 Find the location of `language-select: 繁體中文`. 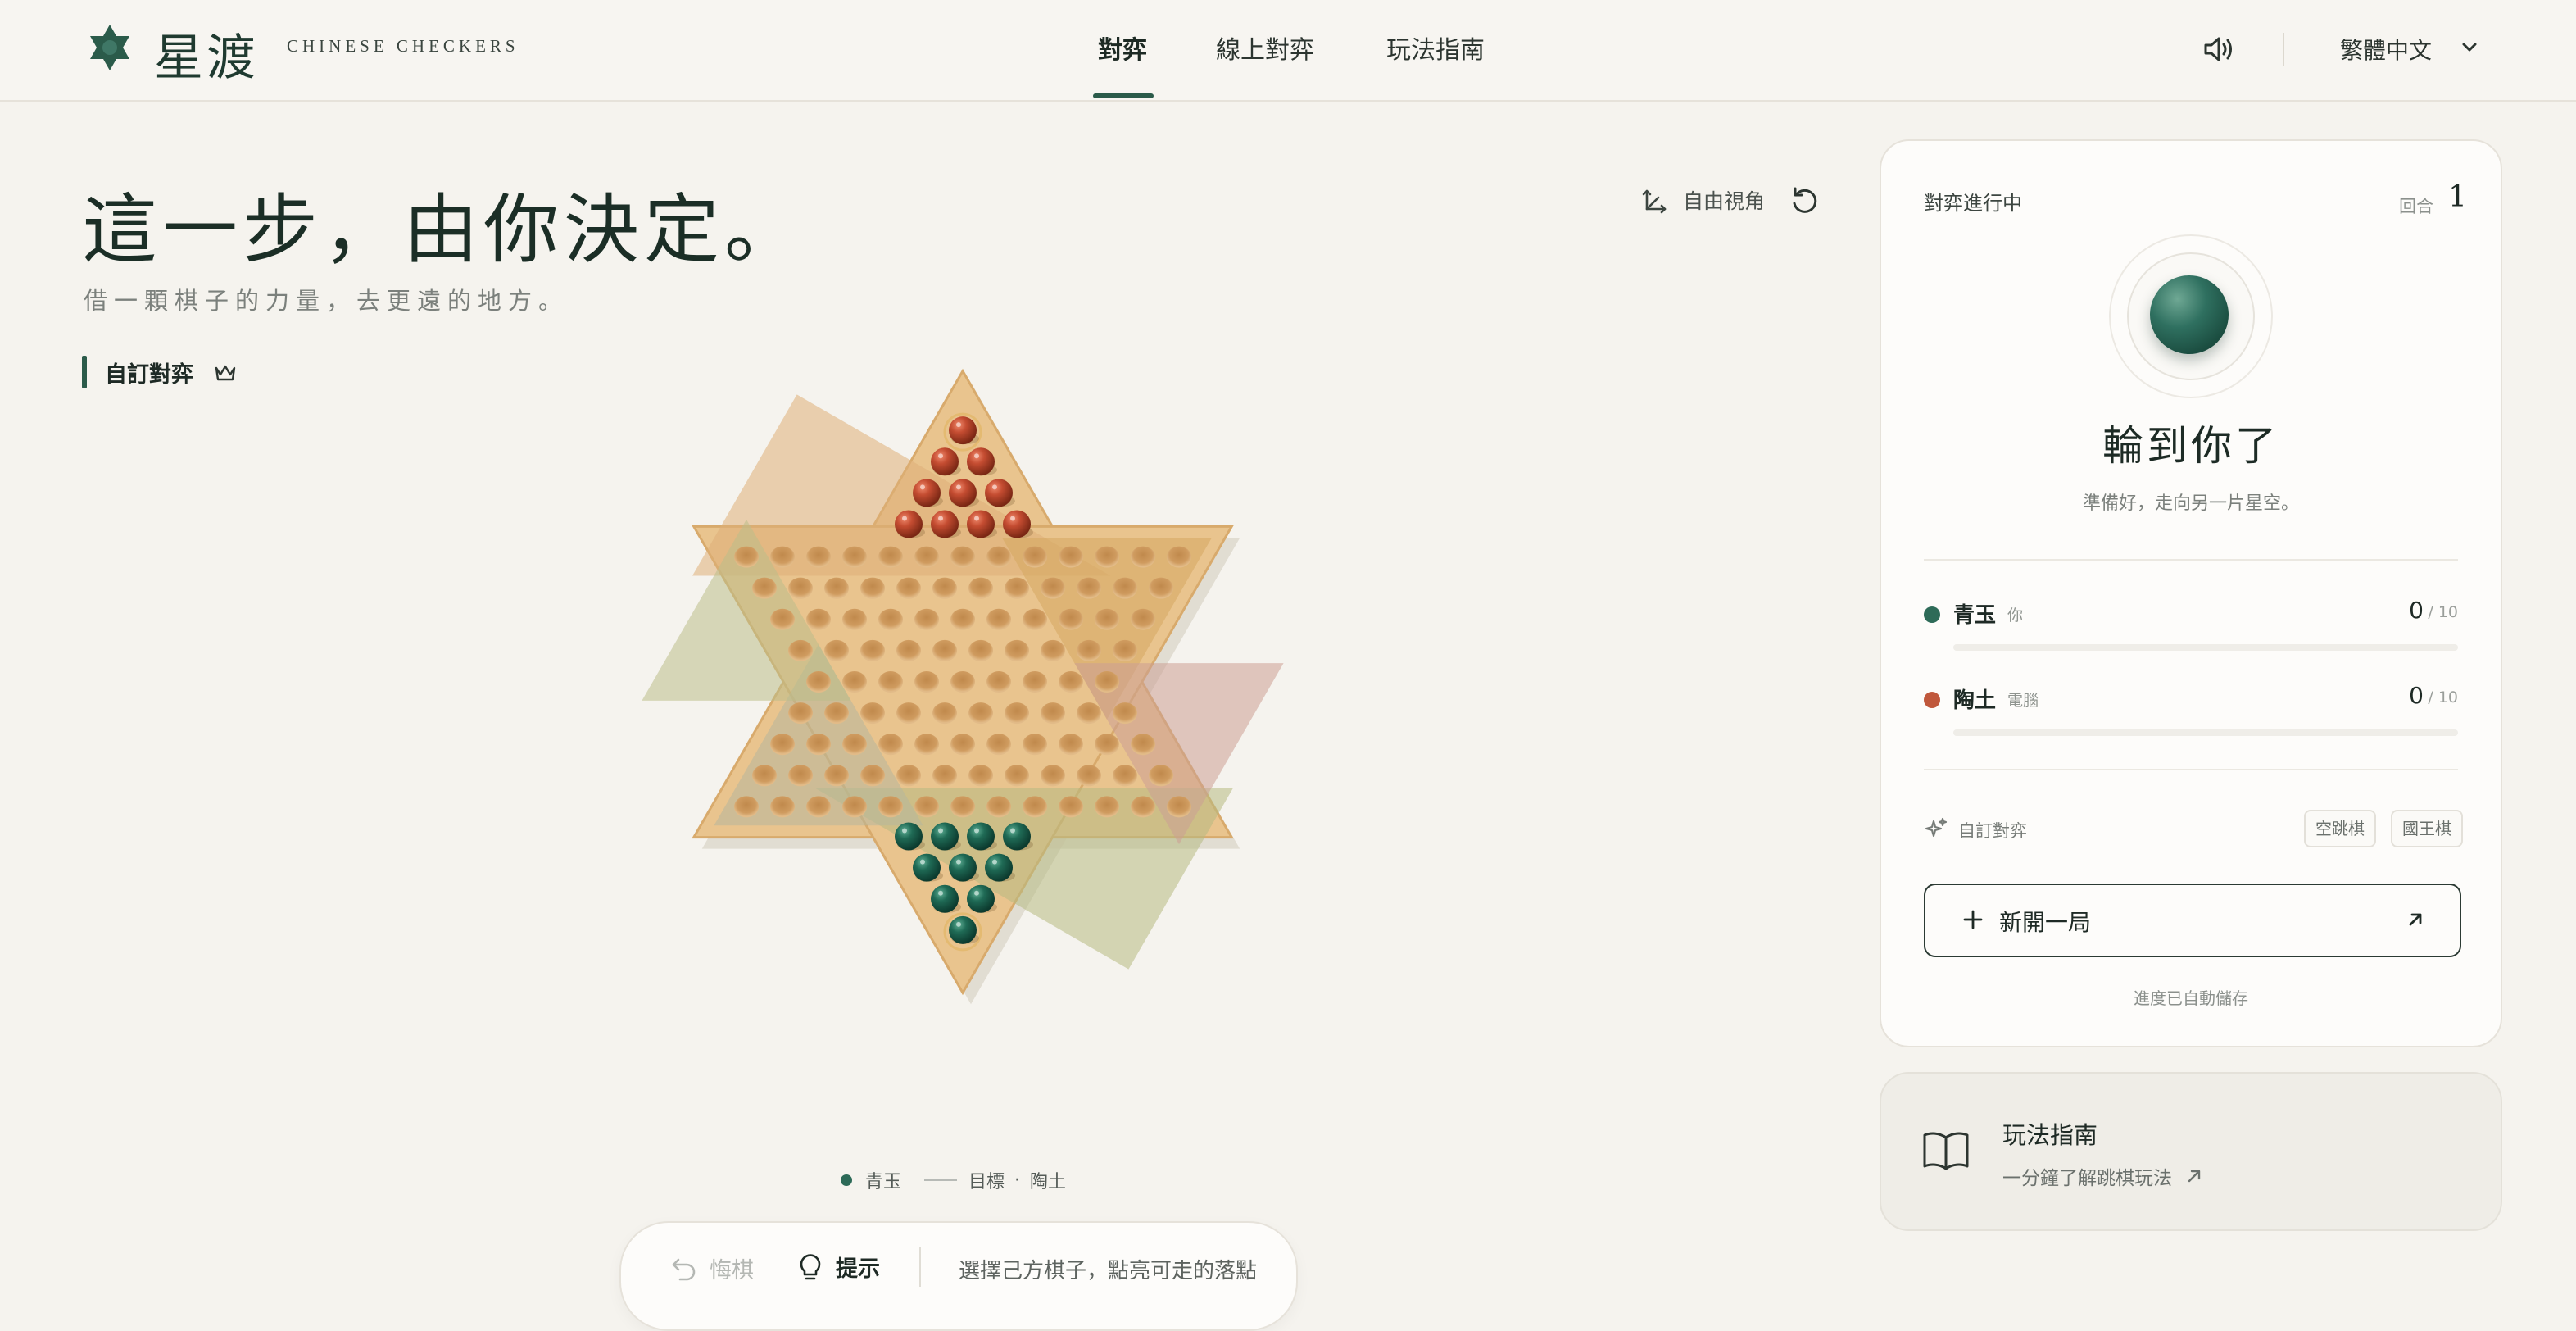

language-select: 繁體中文 is located at coordinates (2386, 49).